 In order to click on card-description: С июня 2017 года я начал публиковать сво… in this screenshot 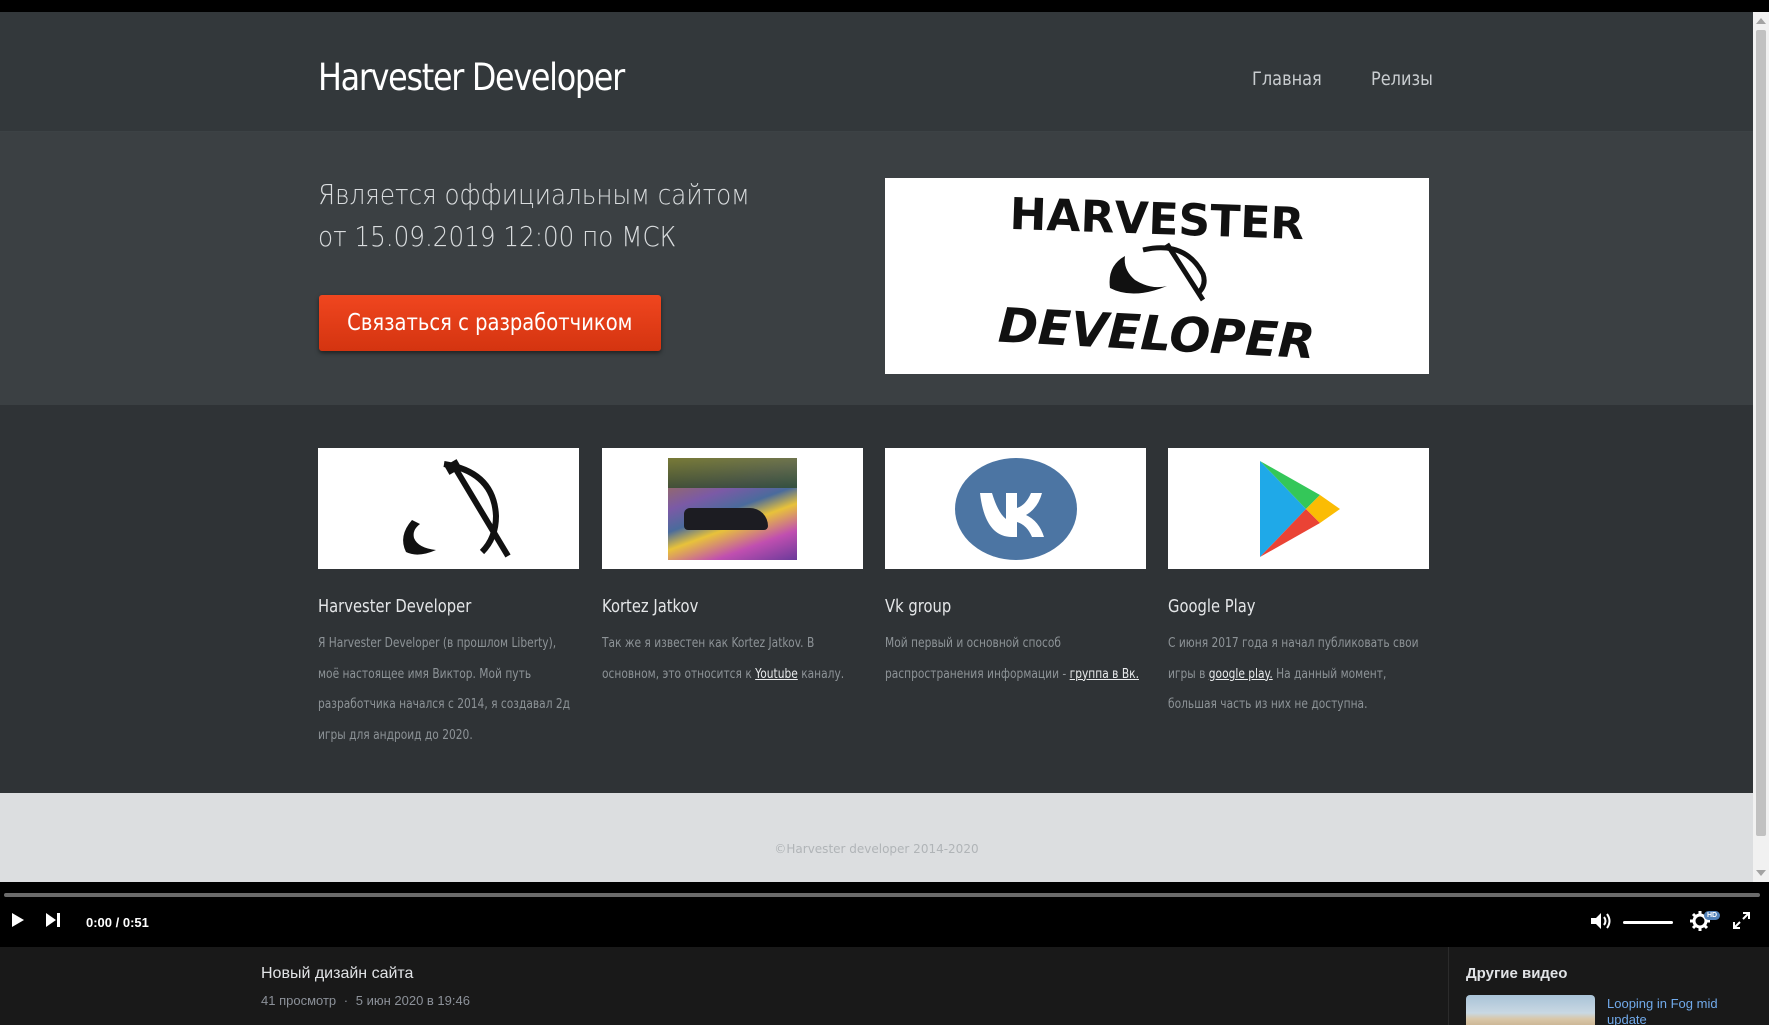, I will do `click(1293, 674)`.